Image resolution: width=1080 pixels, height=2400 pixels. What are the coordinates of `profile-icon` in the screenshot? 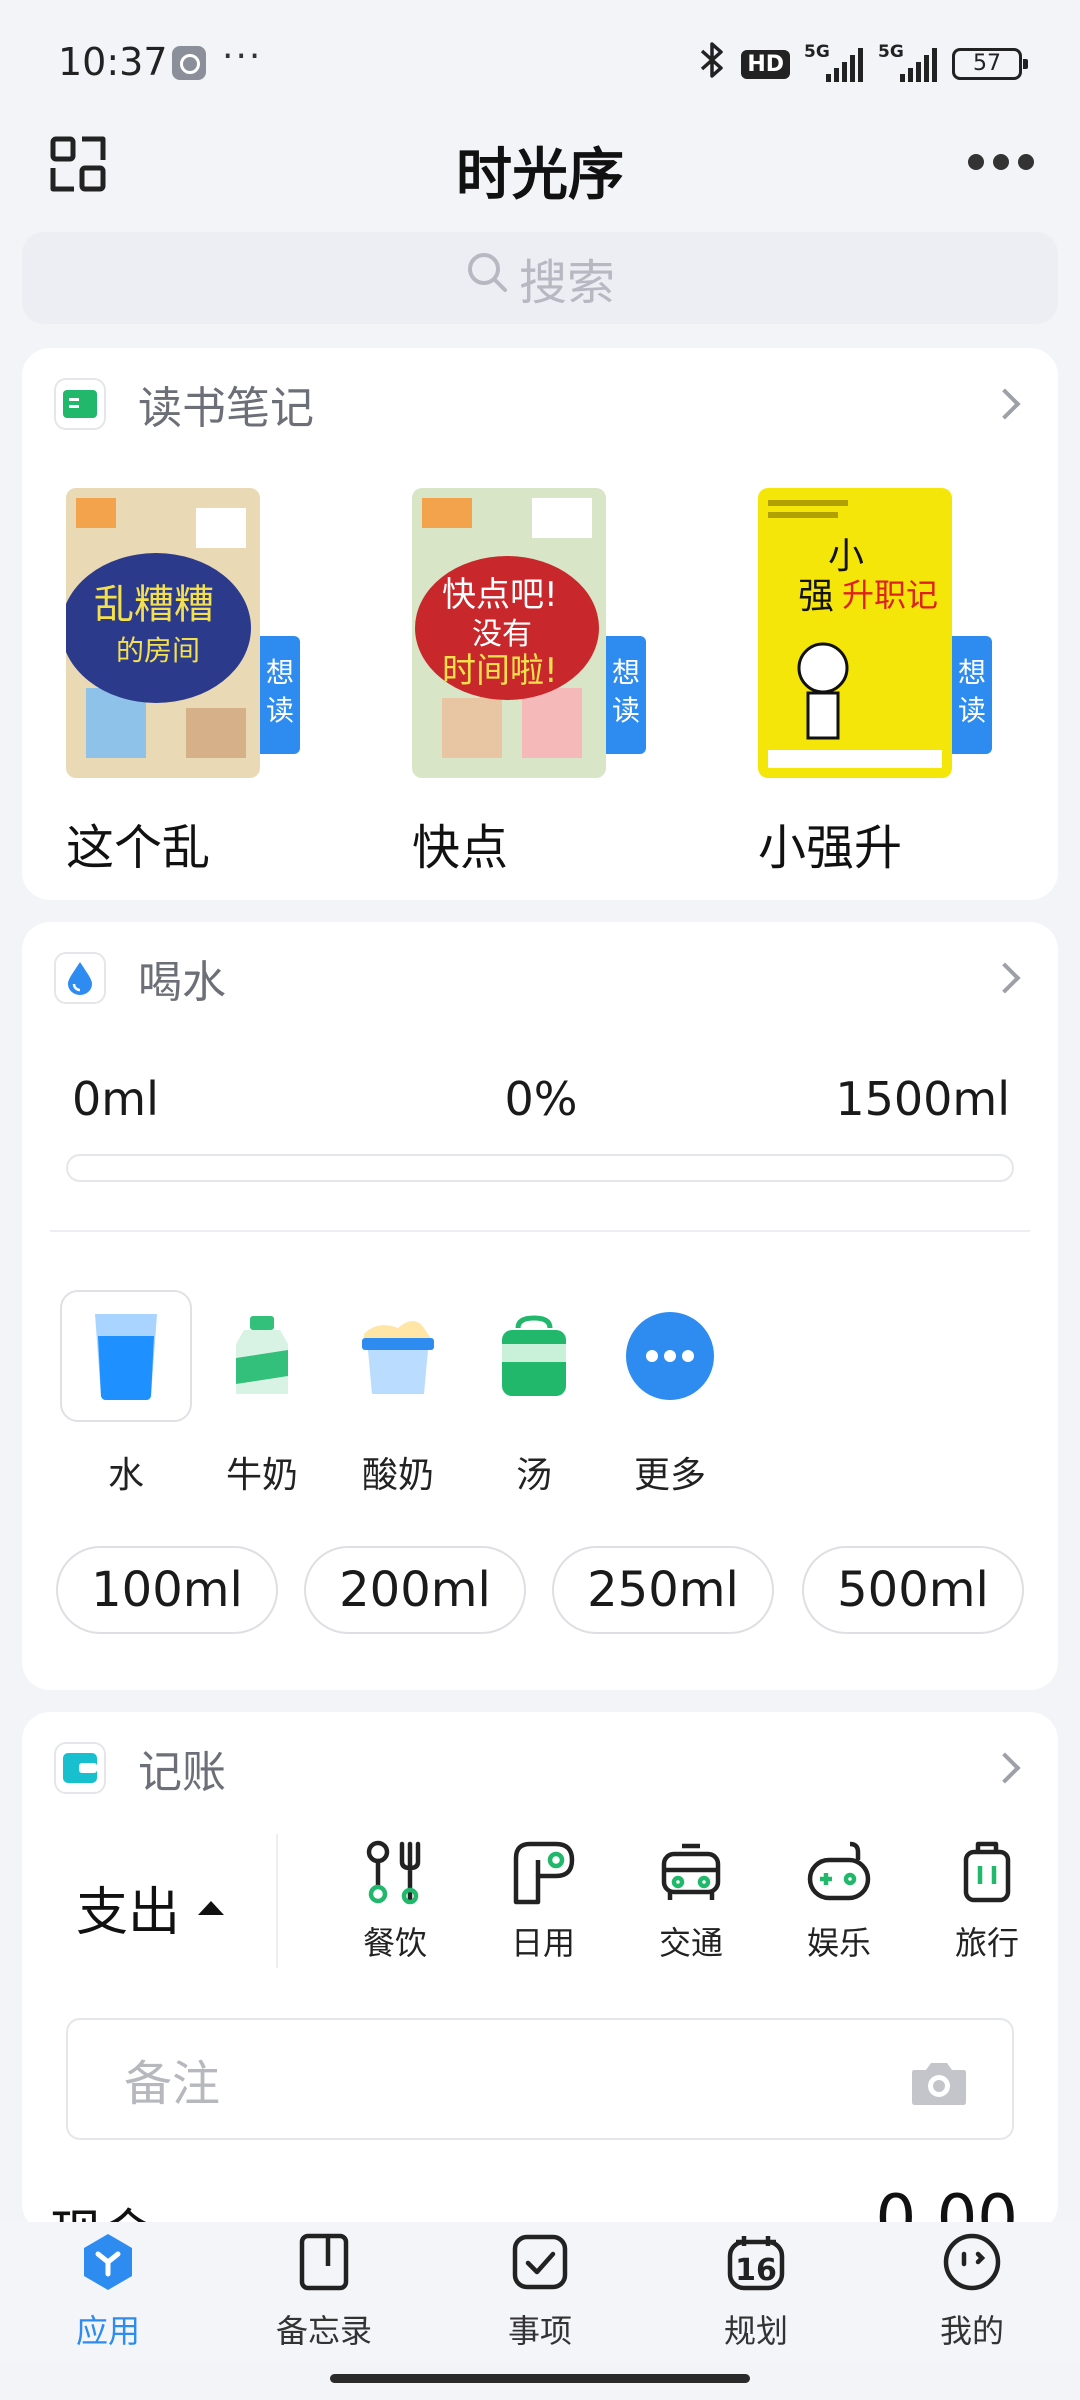 It's located at (972, 2262).